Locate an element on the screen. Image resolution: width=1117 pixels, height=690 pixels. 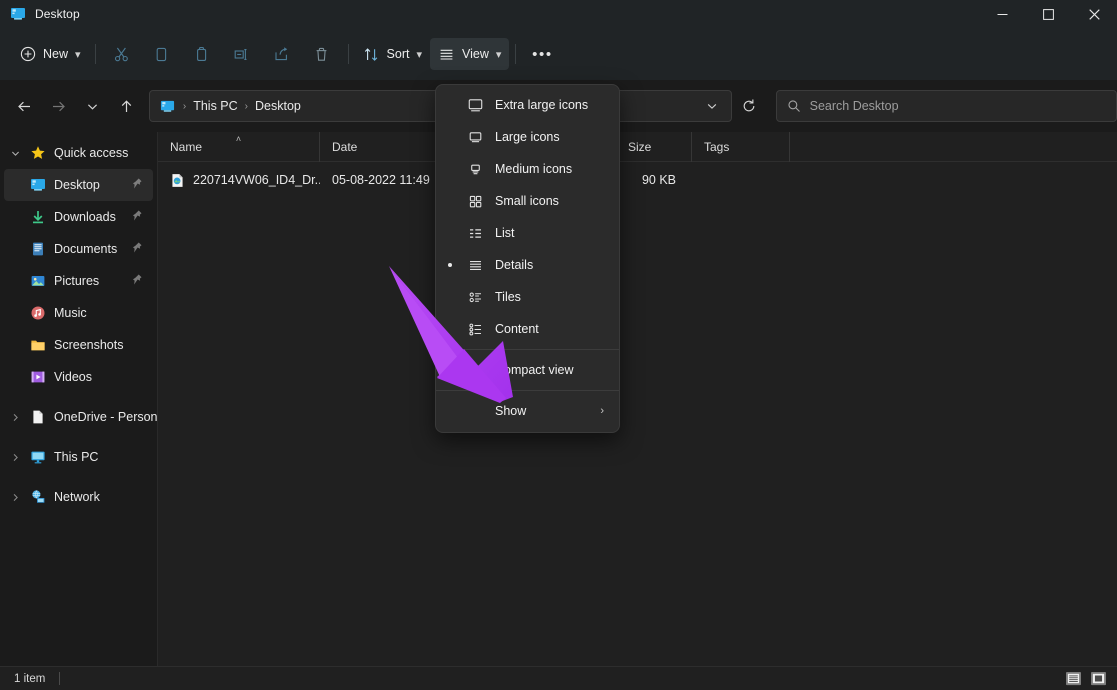
column-headers: ˄ Name Date Size Tags is located at coordinates (637, 146).